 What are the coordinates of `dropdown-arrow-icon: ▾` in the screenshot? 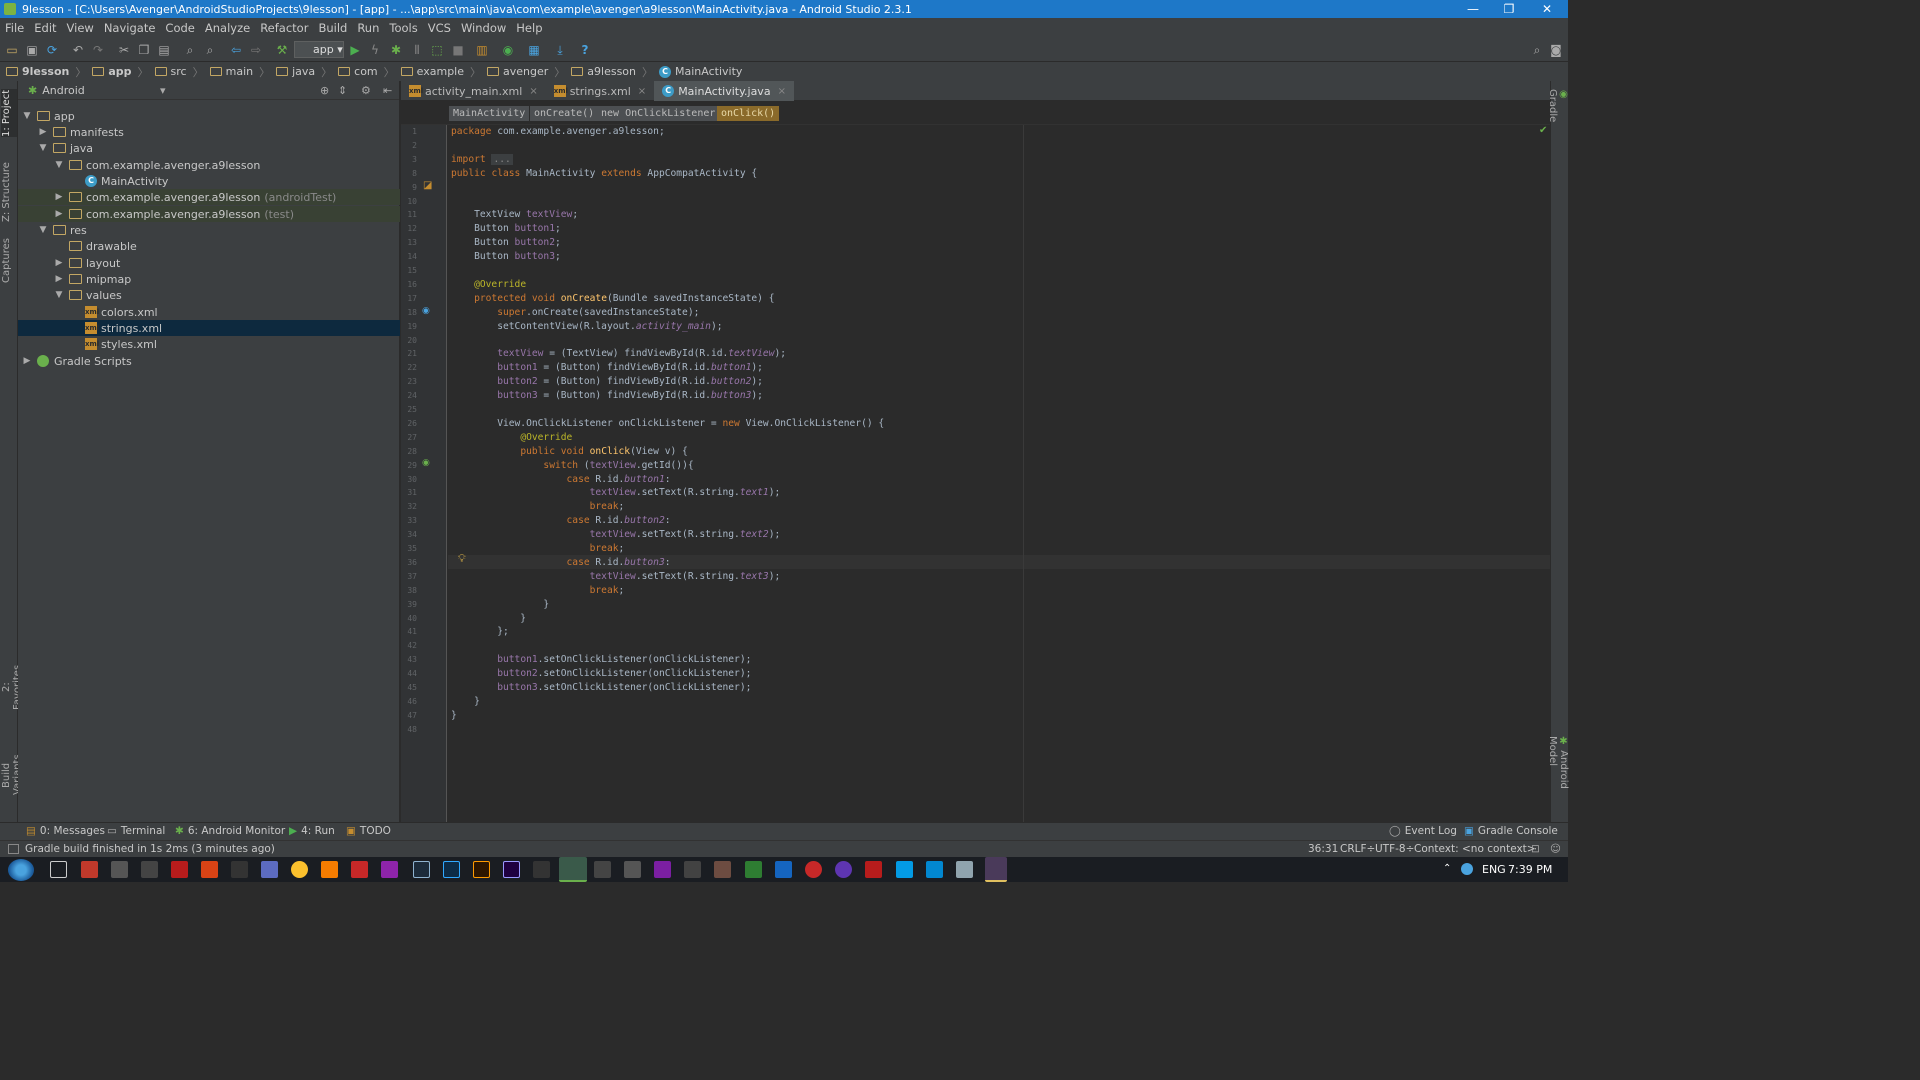 It's located at (163, 90).